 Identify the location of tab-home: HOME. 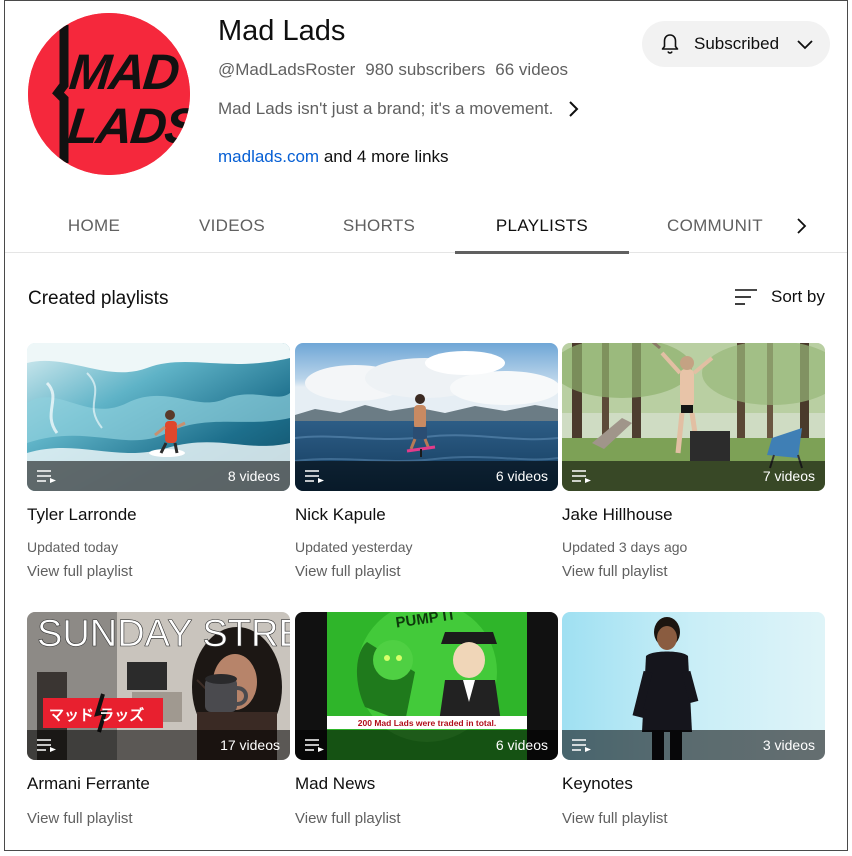
(94, 226).